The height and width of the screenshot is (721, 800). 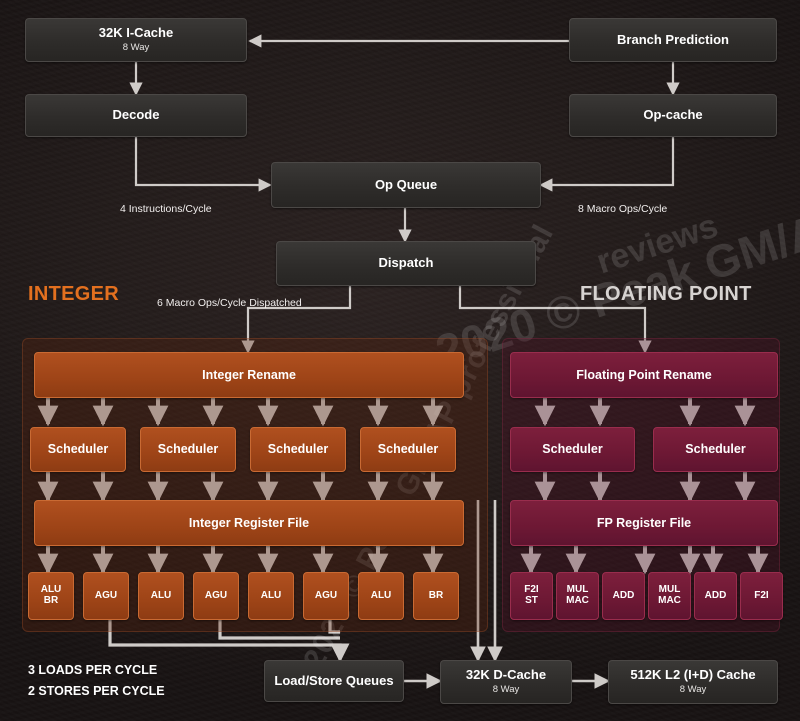 I want to click on block-integer-register-file-label: Integer Register File, so click(x=249, y=522).